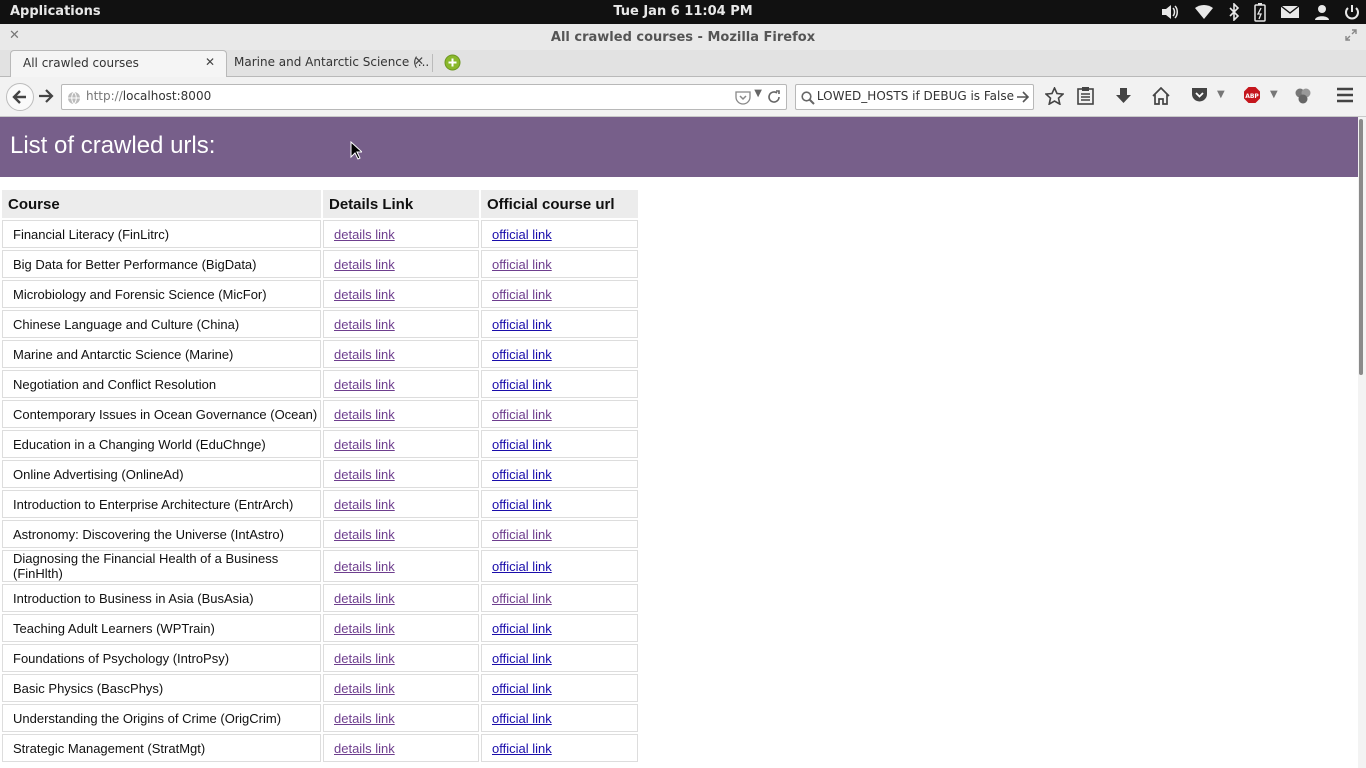 The image size is (1366, 768). What do you see at coordinates (1234, 12) in the screenshot?
I see `bluetooth-icon` at bounding box center [1234, 12].